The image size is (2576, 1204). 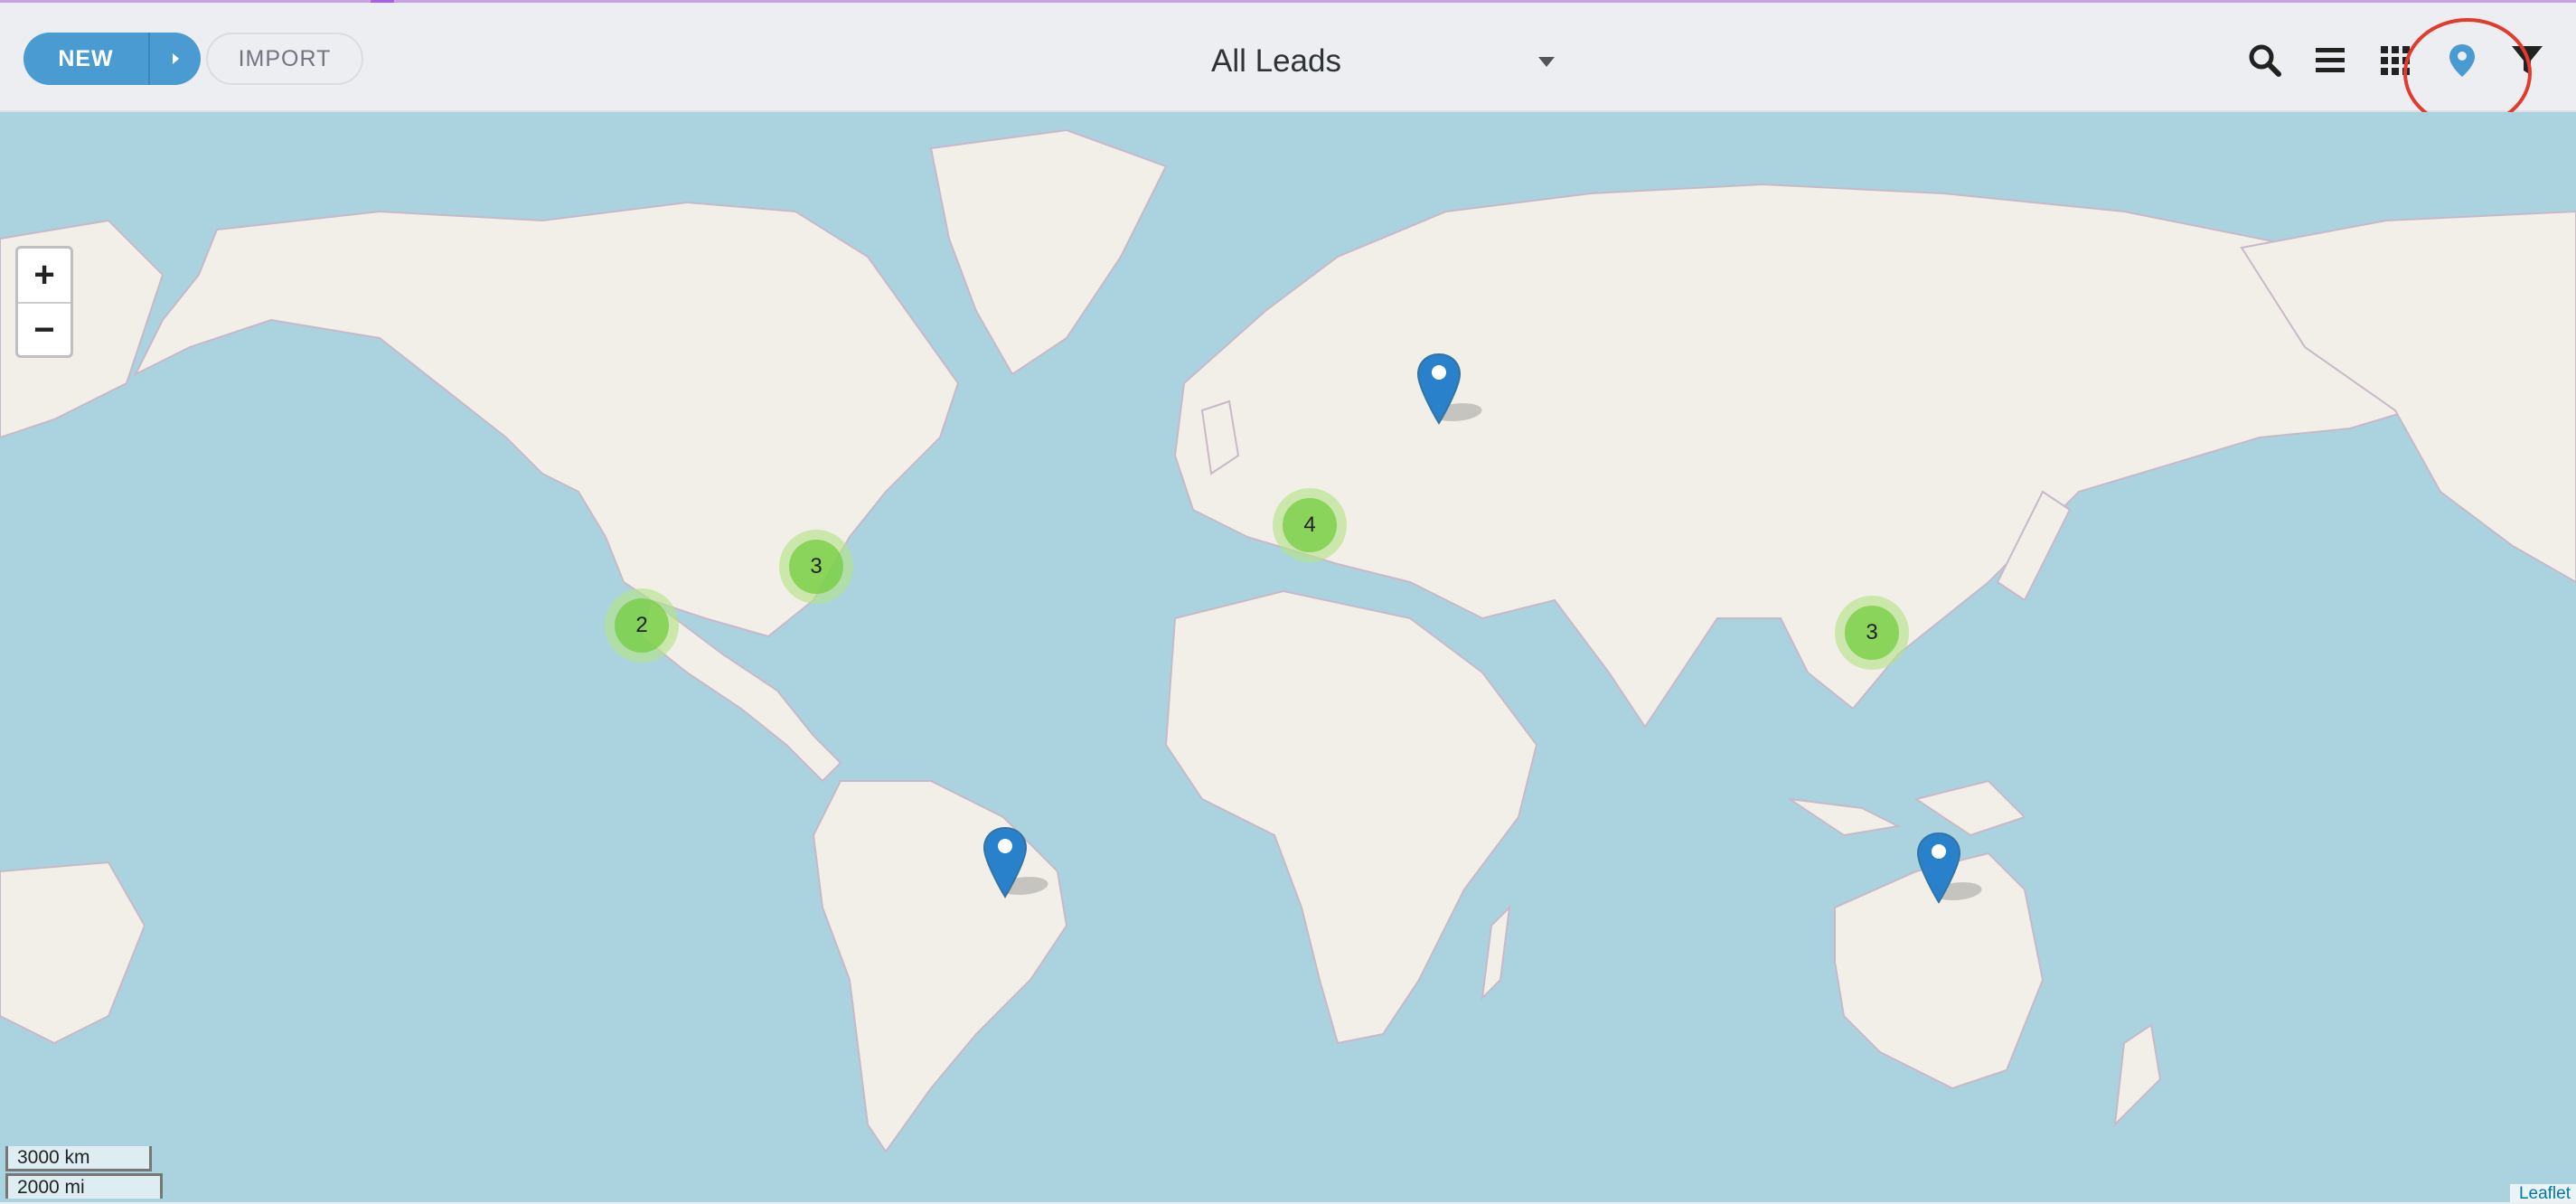 I want to click on import-button: IMPORT, so click(x=284, y=59).